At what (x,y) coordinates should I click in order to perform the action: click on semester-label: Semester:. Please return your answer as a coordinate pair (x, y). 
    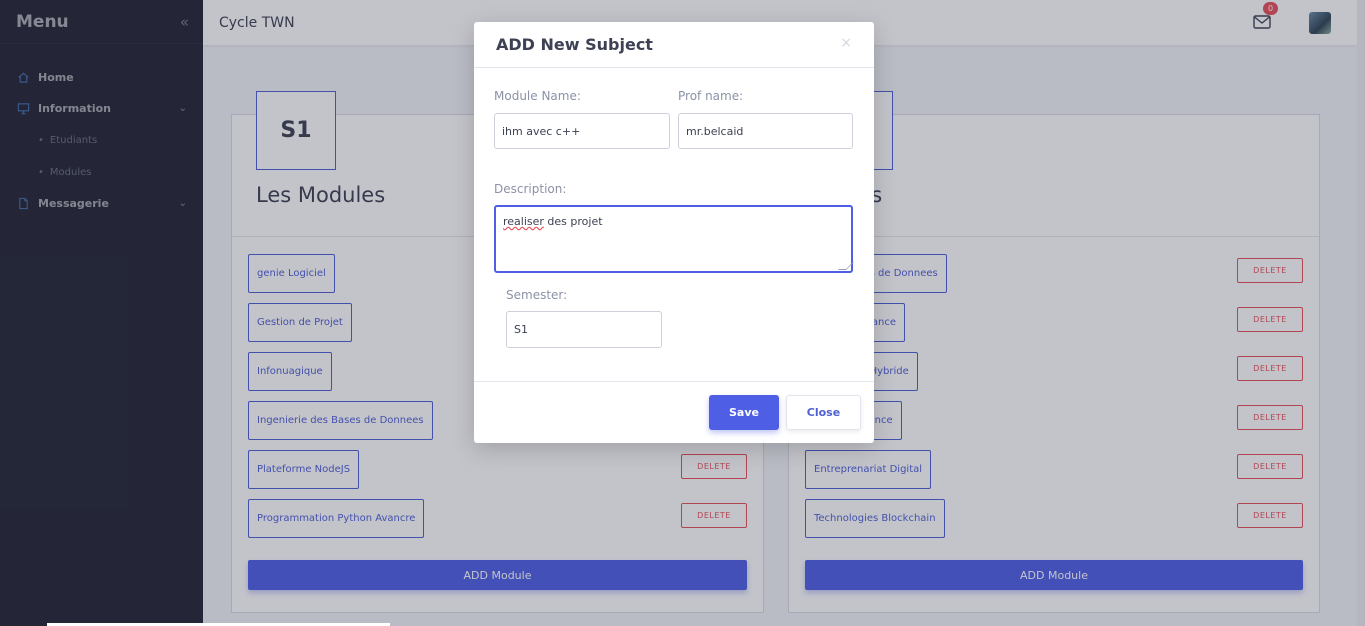
    Looking at the image, I should click on (537, 295).